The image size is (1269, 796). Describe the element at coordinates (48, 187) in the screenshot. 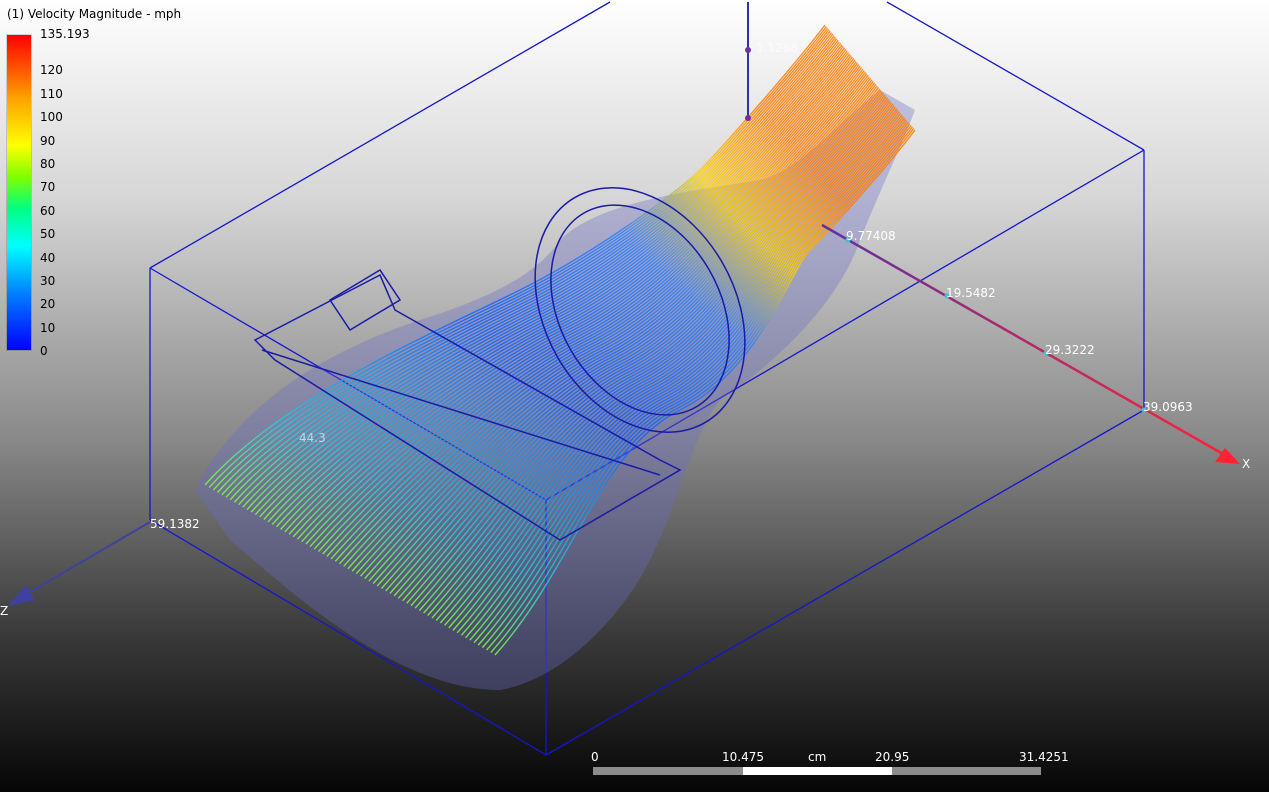

I see `legend-tick: 70` at that location.